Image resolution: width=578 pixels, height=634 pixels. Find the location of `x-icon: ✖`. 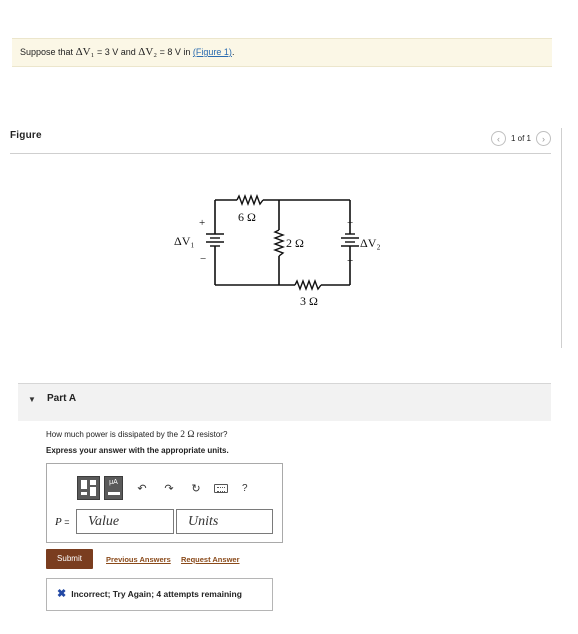

x-icon: ✖ is located at coordinates (62, 594).